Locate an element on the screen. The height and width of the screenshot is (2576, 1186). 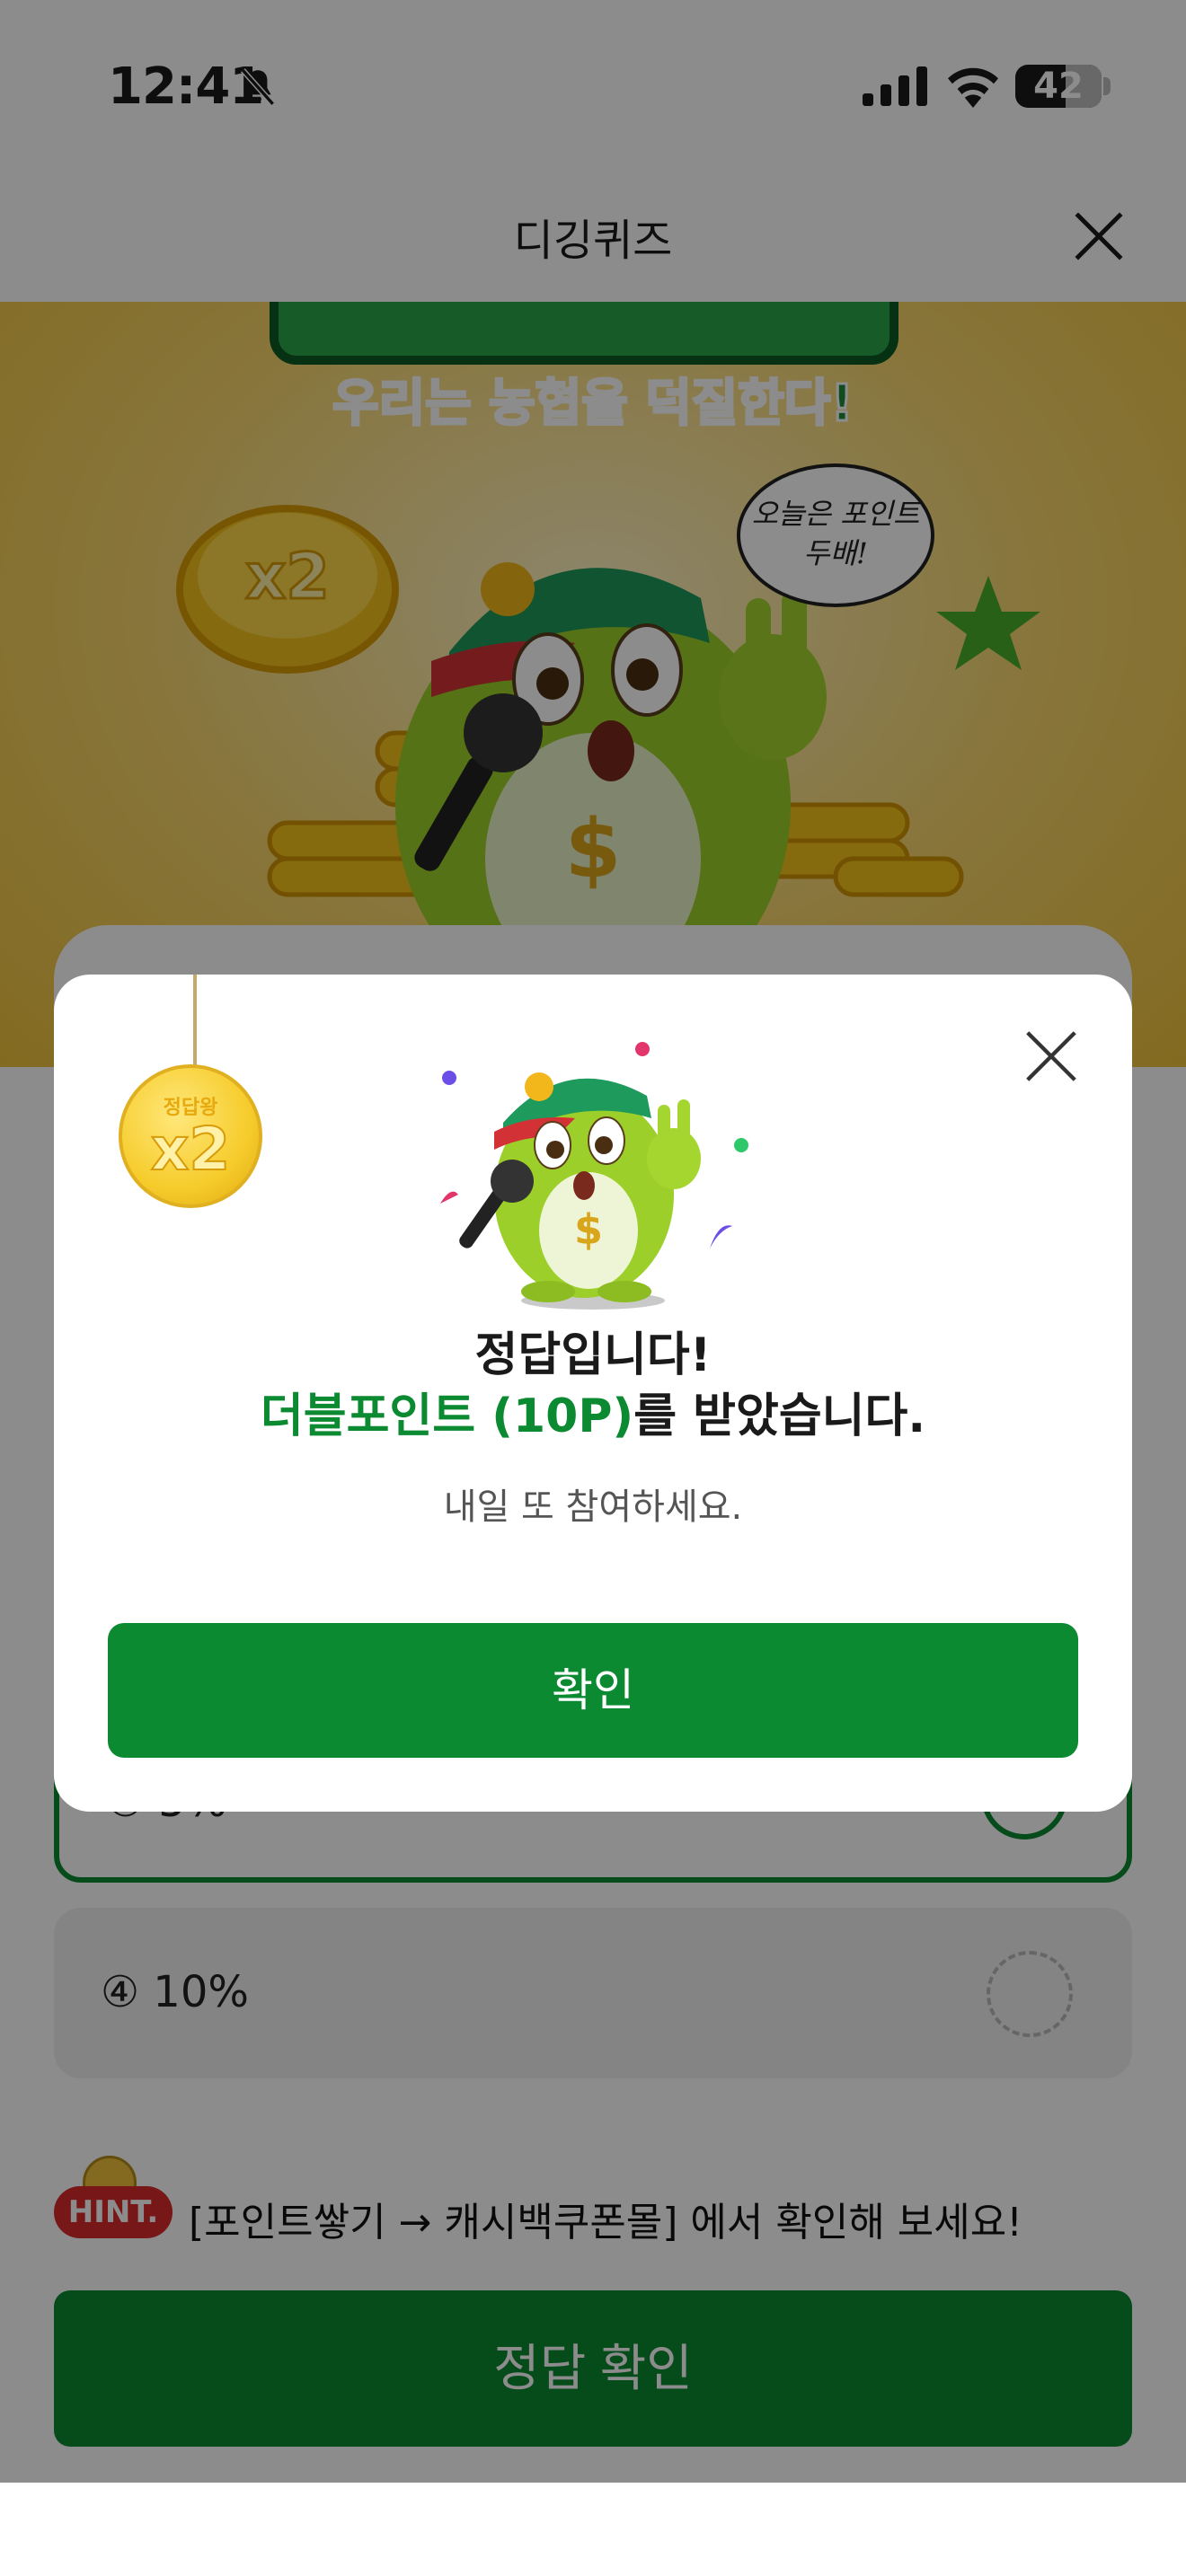
modal-title-suffix: 를 받았습니다. is located at coordinates (779, 1416).